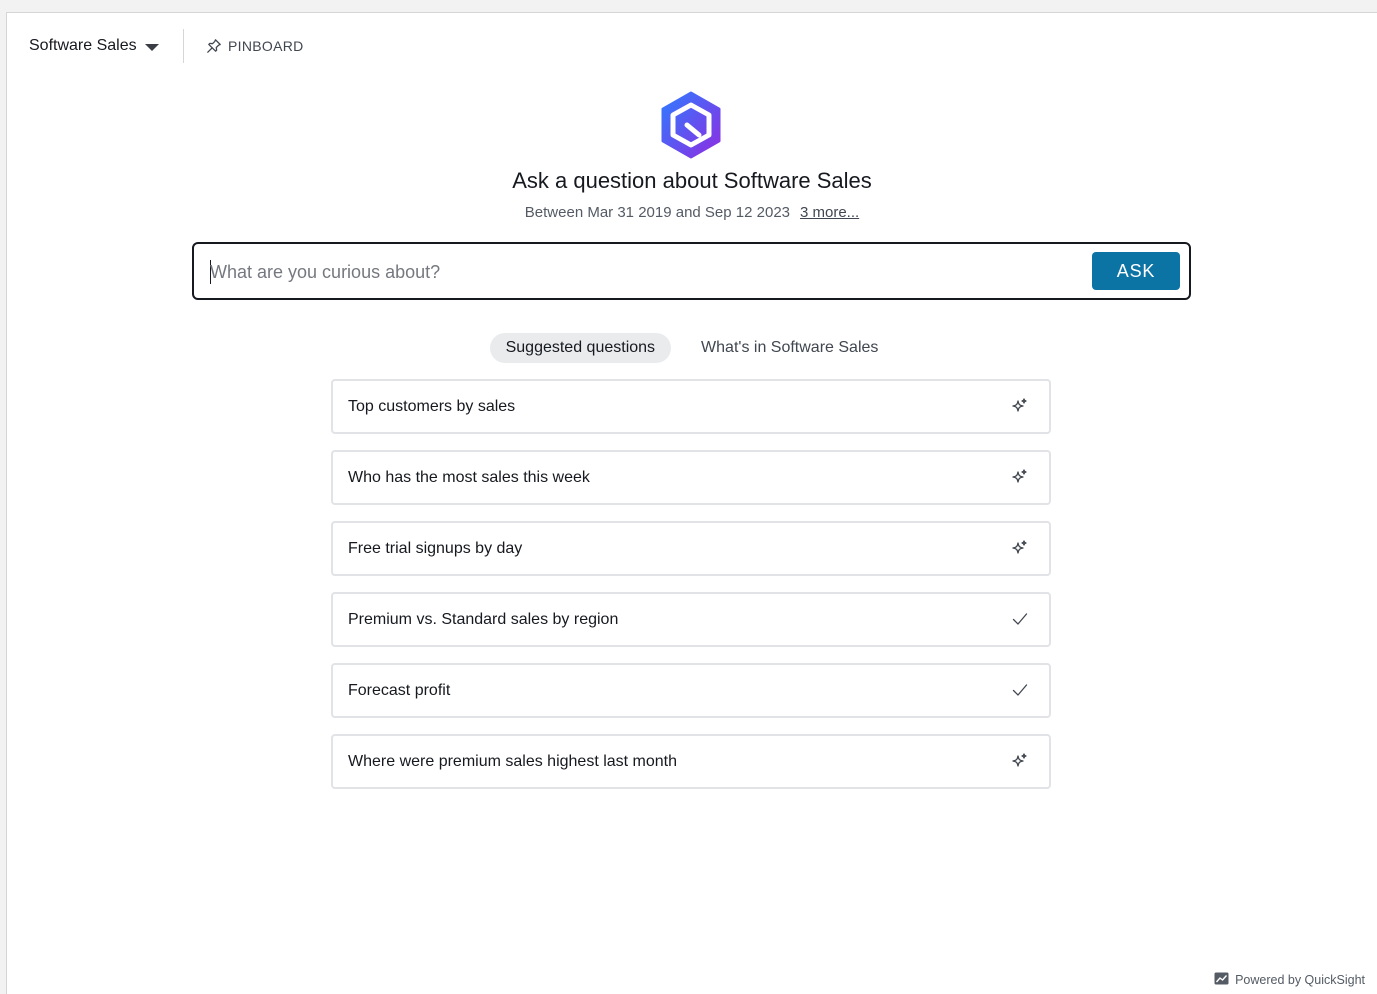 This screenshot has height=994, width=1377. I want to click on caret-down-icon, so click(151, 47).